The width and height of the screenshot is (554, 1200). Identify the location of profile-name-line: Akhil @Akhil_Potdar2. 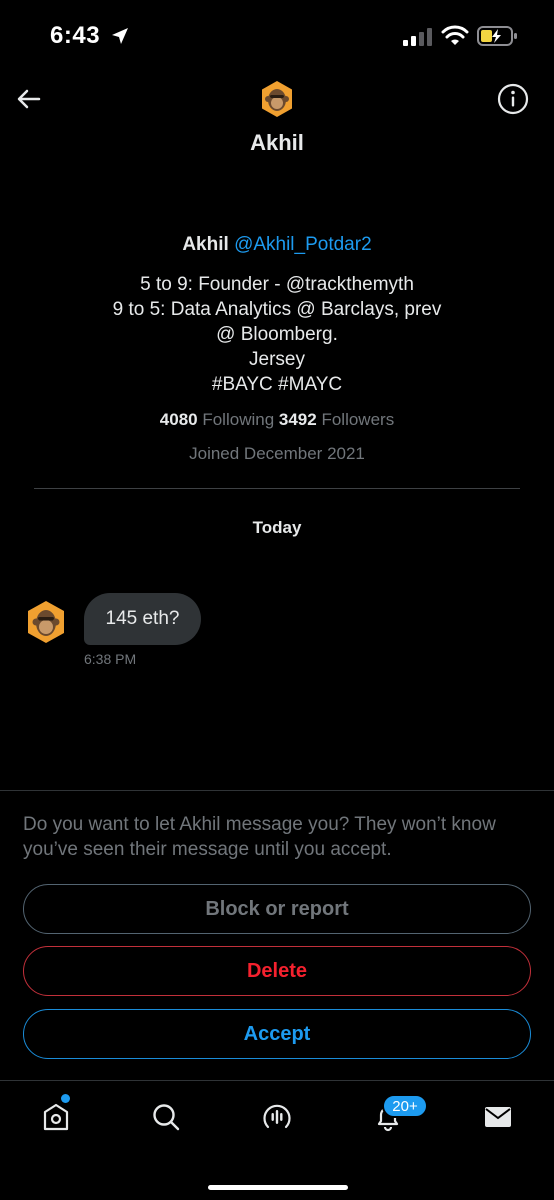
(277, 245).